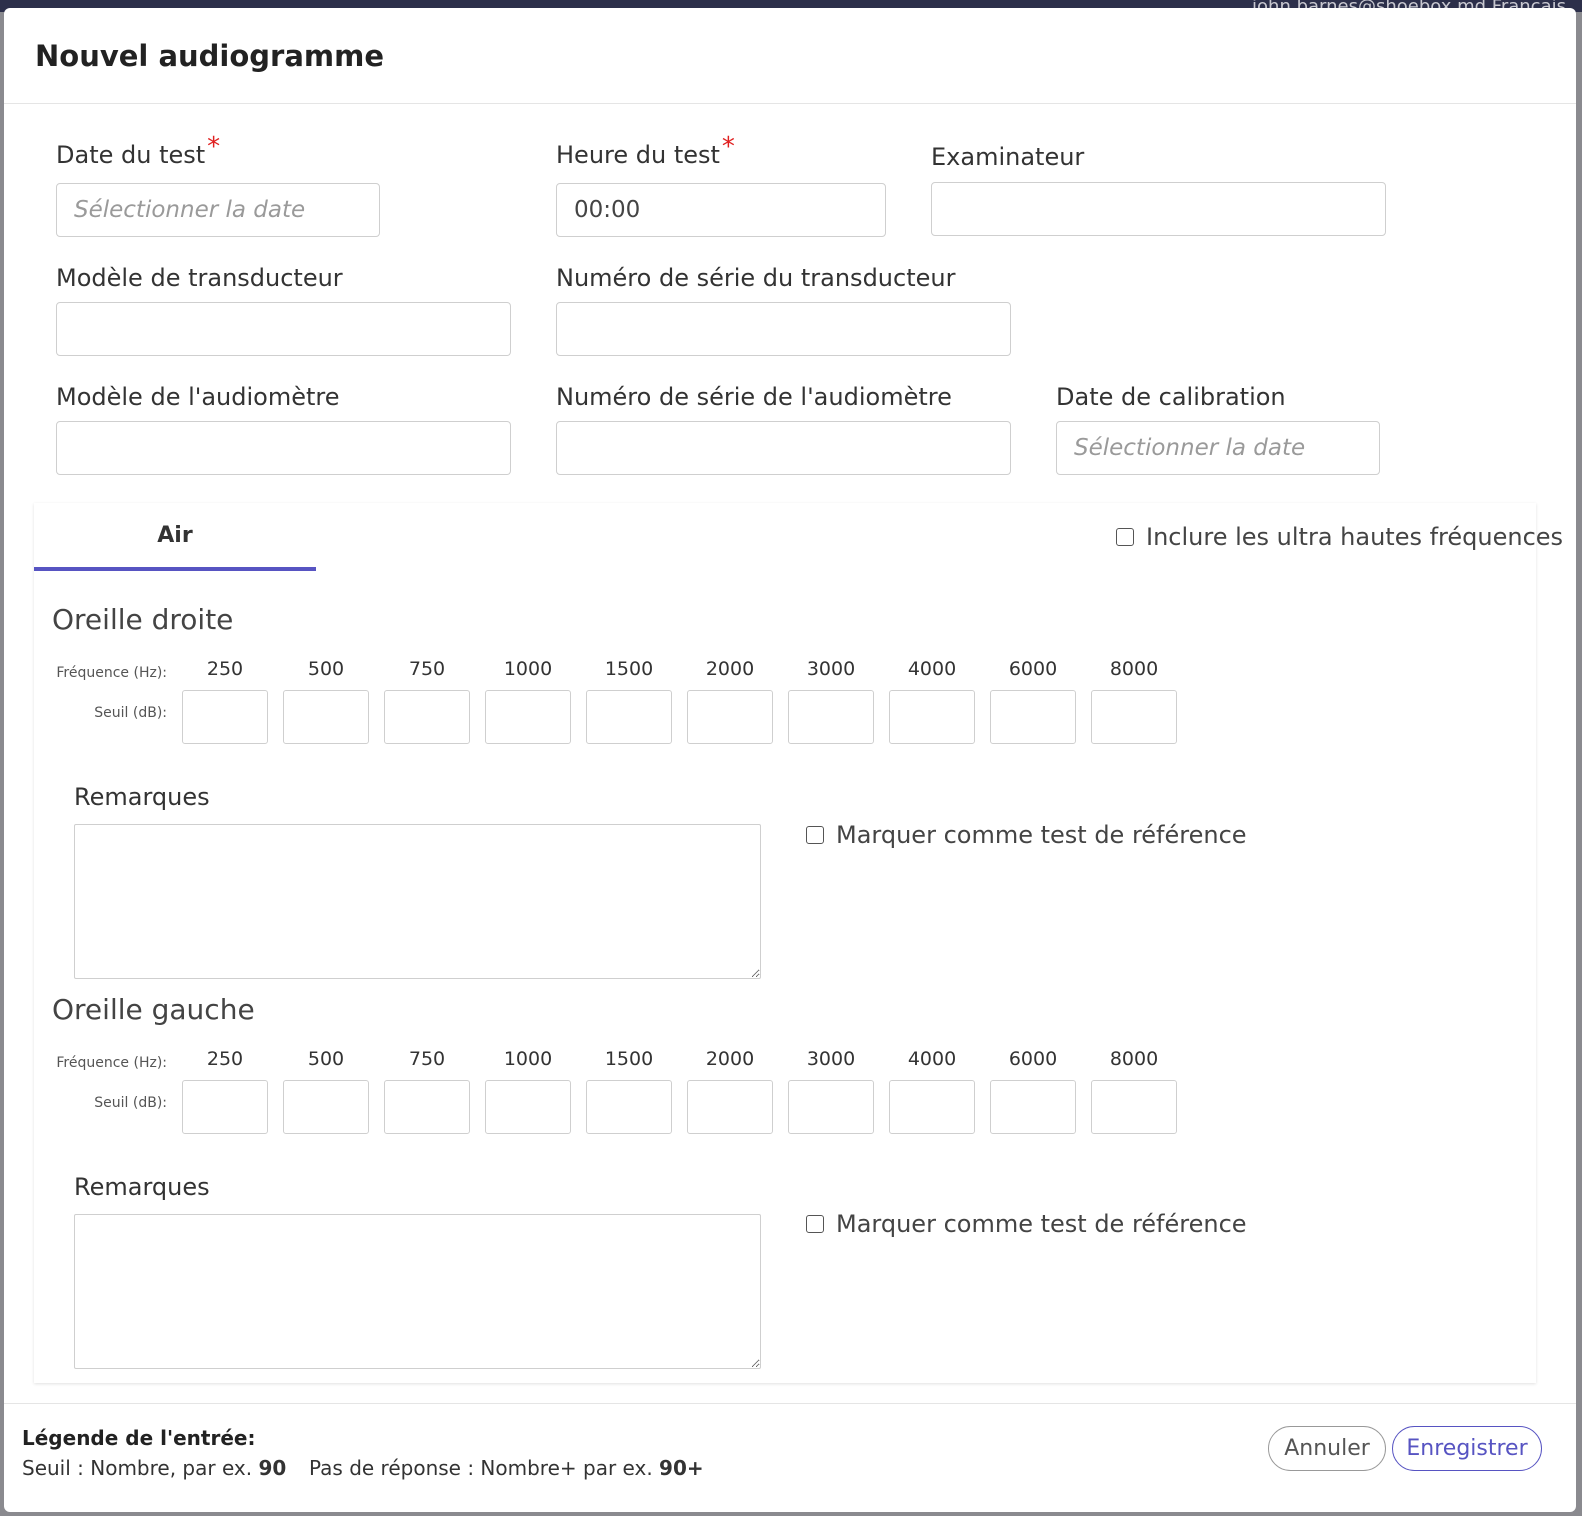  Describe the element at coordinates (730, 669) in the screenshot. I see `right-ear-frequency-label: 2000` at that location.